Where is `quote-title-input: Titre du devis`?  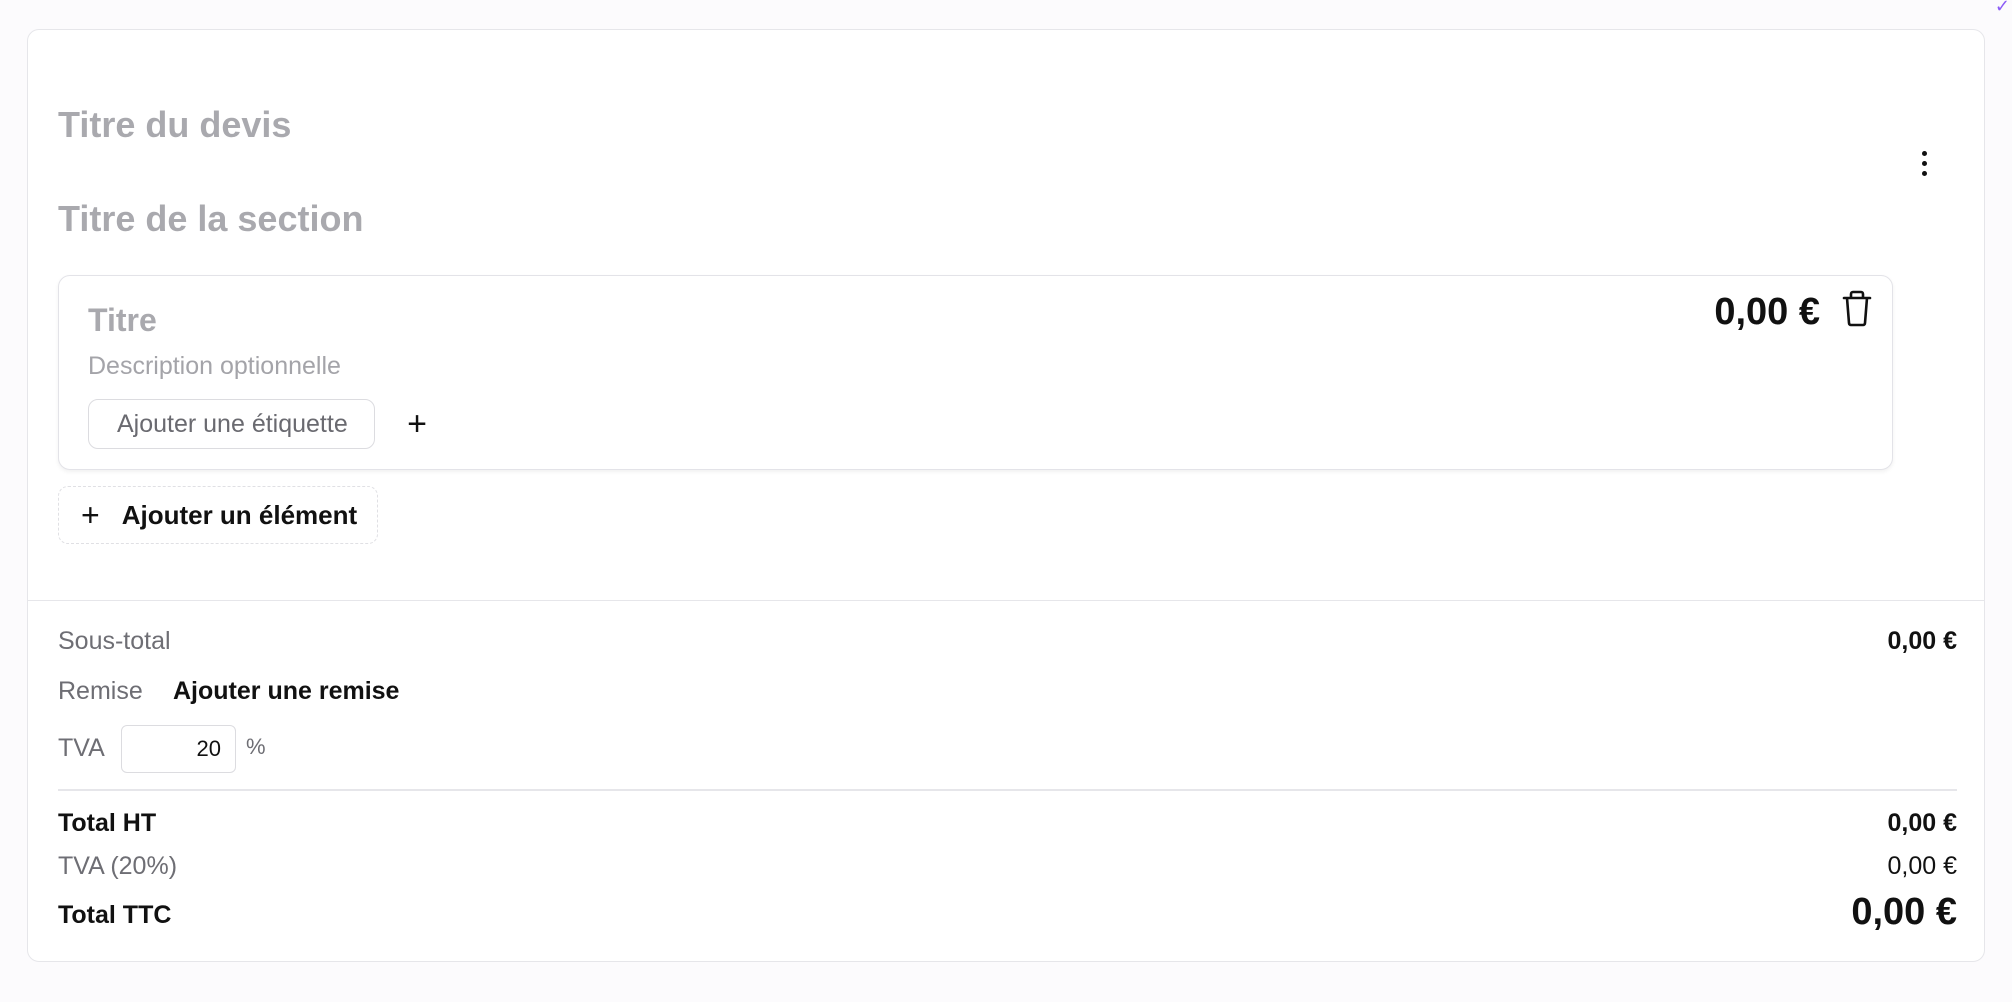 quote-title-input: Titre du devis is located at coordinates (174, 125).